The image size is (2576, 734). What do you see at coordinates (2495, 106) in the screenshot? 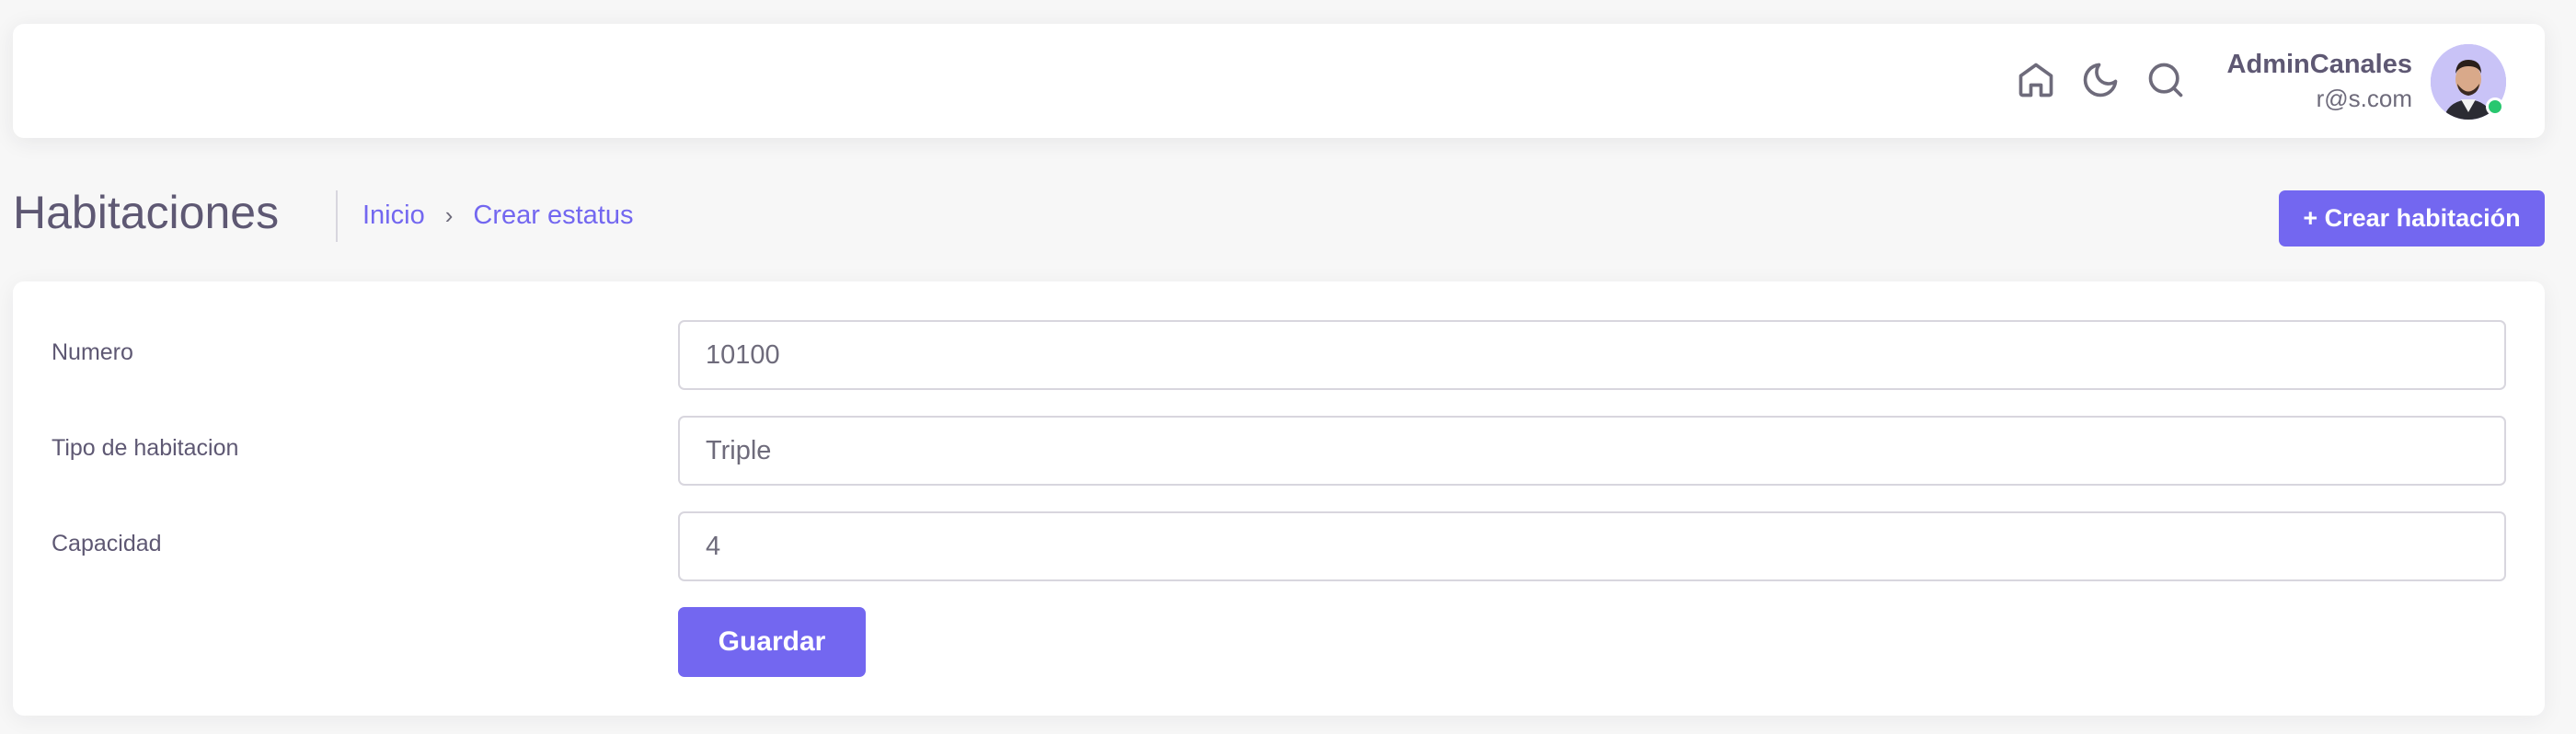
I see `online-status-dot` at bounding box center [2495, 106].